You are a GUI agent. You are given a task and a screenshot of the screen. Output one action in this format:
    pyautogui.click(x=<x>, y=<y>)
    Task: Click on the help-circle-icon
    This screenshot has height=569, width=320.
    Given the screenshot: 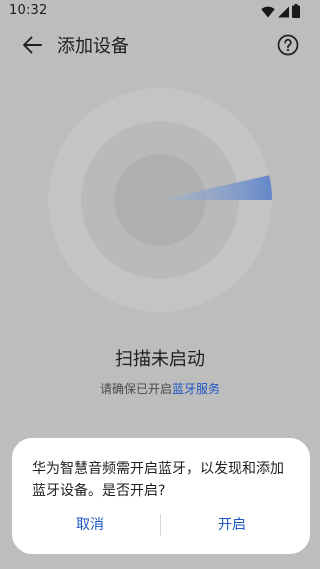 What is the action you would take?
    pyautogui.click(x=288, y=47)
    